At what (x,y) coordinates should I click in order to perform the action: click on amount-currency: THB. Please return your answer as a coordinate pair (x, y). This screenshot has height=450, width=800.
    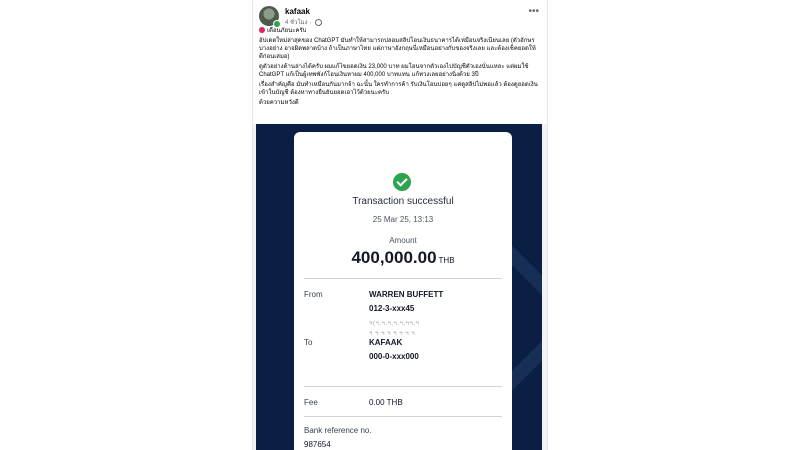
    Looking at the image, I should click on (446, 260).